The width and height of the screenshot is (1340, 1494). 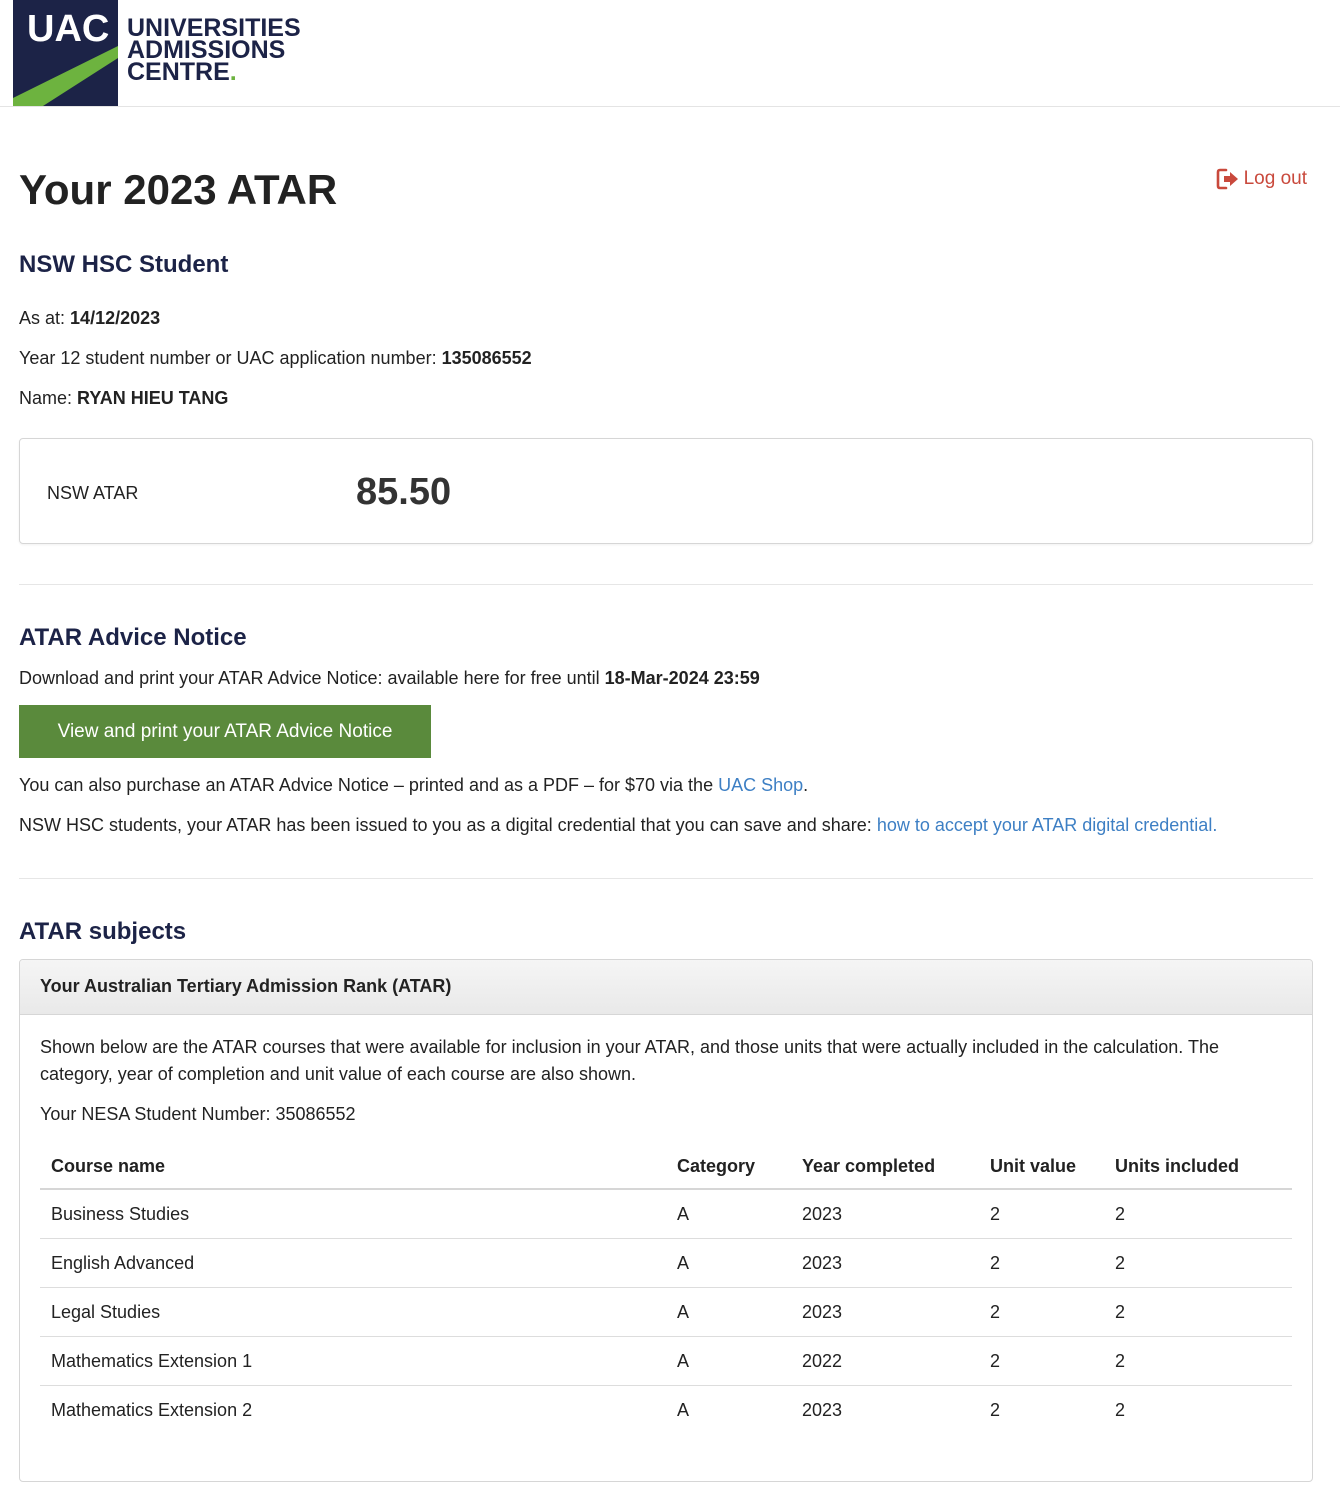 I want to click on table-row: Legal Studies A 2023 2 2, so click(x=666, y=1312).